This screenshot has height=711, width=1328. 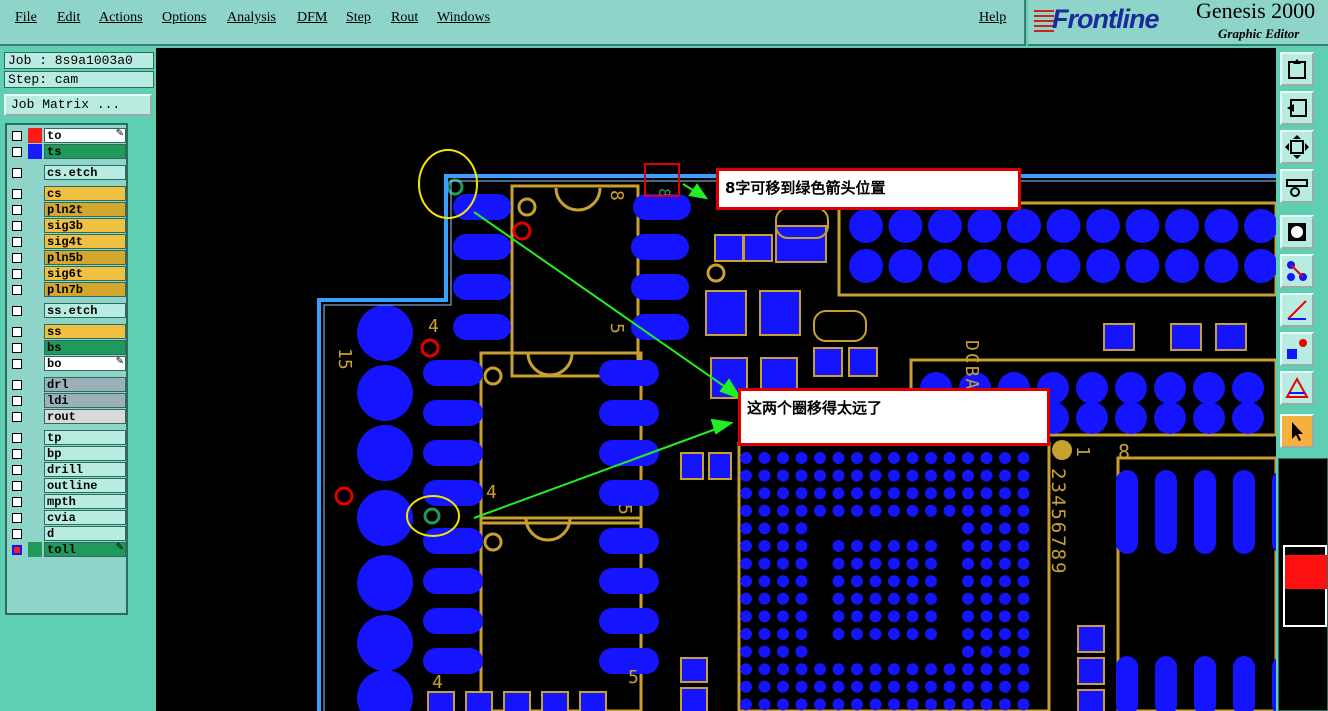 I want to click on layer-row: mpth, so click(x=68, y=501).